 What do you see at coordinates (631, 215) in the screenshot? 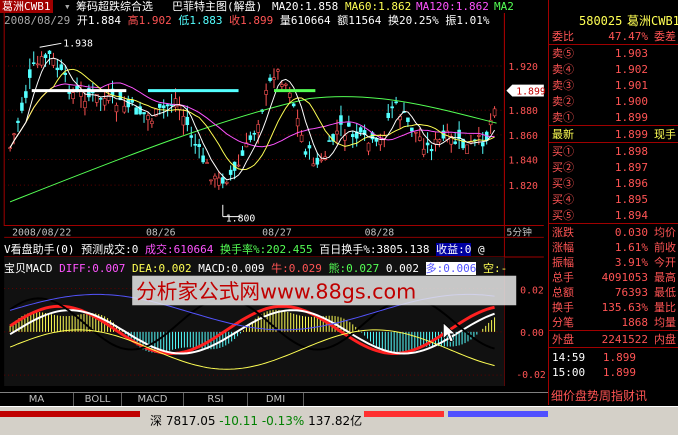
I see `buy-price: 1.894` at bounding box center [631, 215].